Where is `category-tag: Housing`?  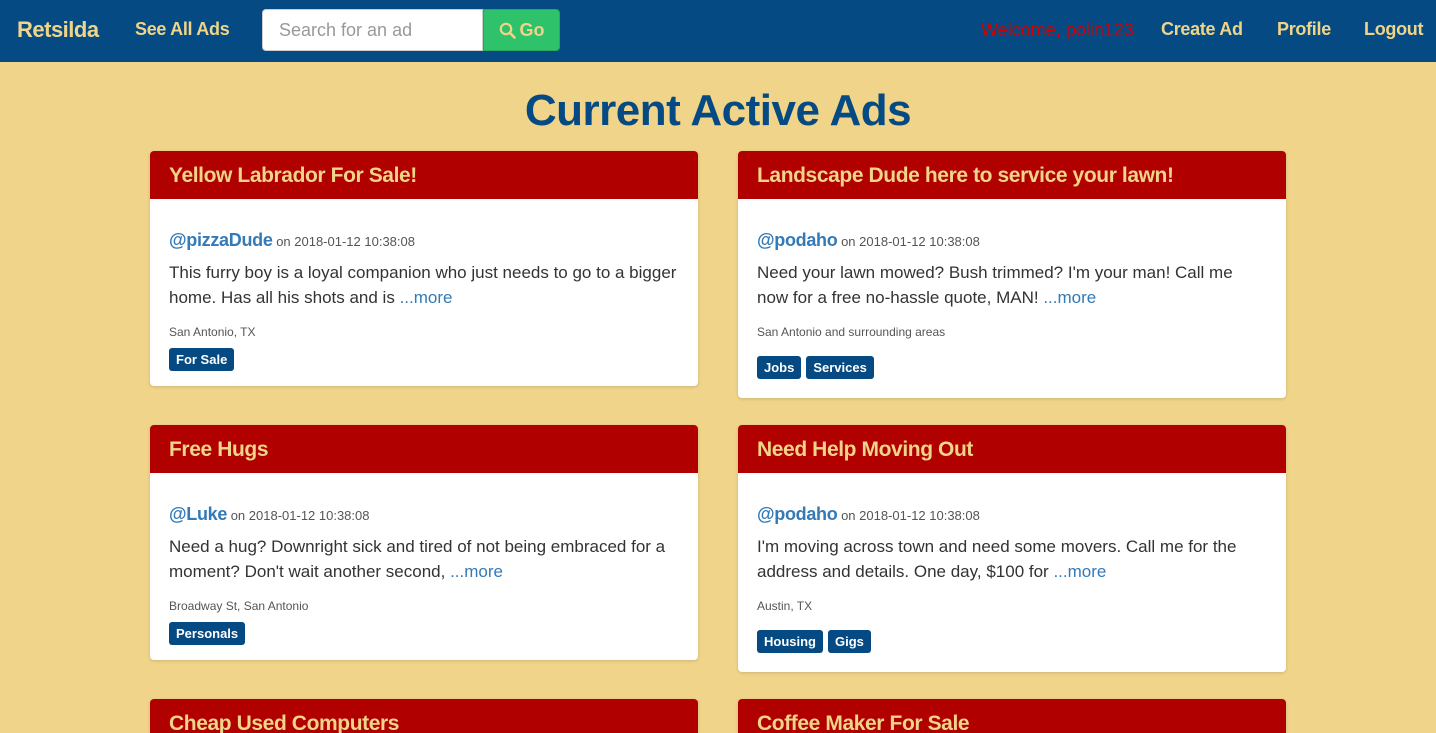
category-tag: Housing is located at coordinates (790, 641).